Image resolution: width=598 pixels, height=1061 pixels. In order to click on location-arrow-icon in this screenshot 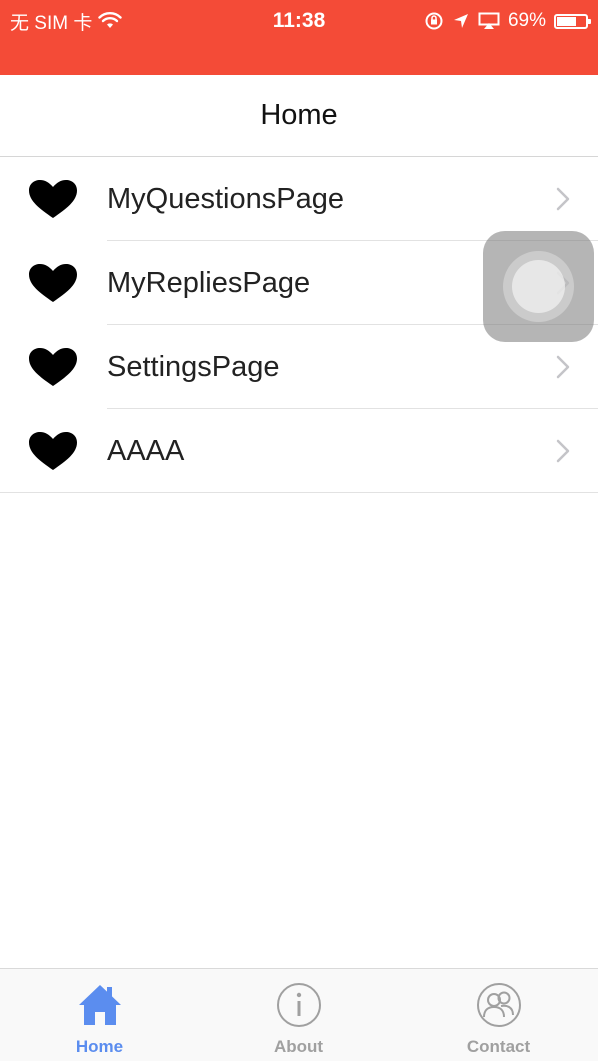, I will do `click(460, 21)`.